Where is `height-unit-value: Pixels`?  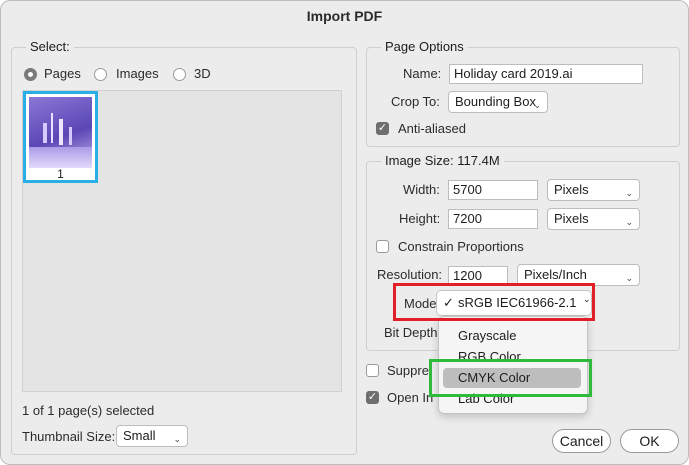
height-unit-value: Pixels is located at coordinates (571, 218).